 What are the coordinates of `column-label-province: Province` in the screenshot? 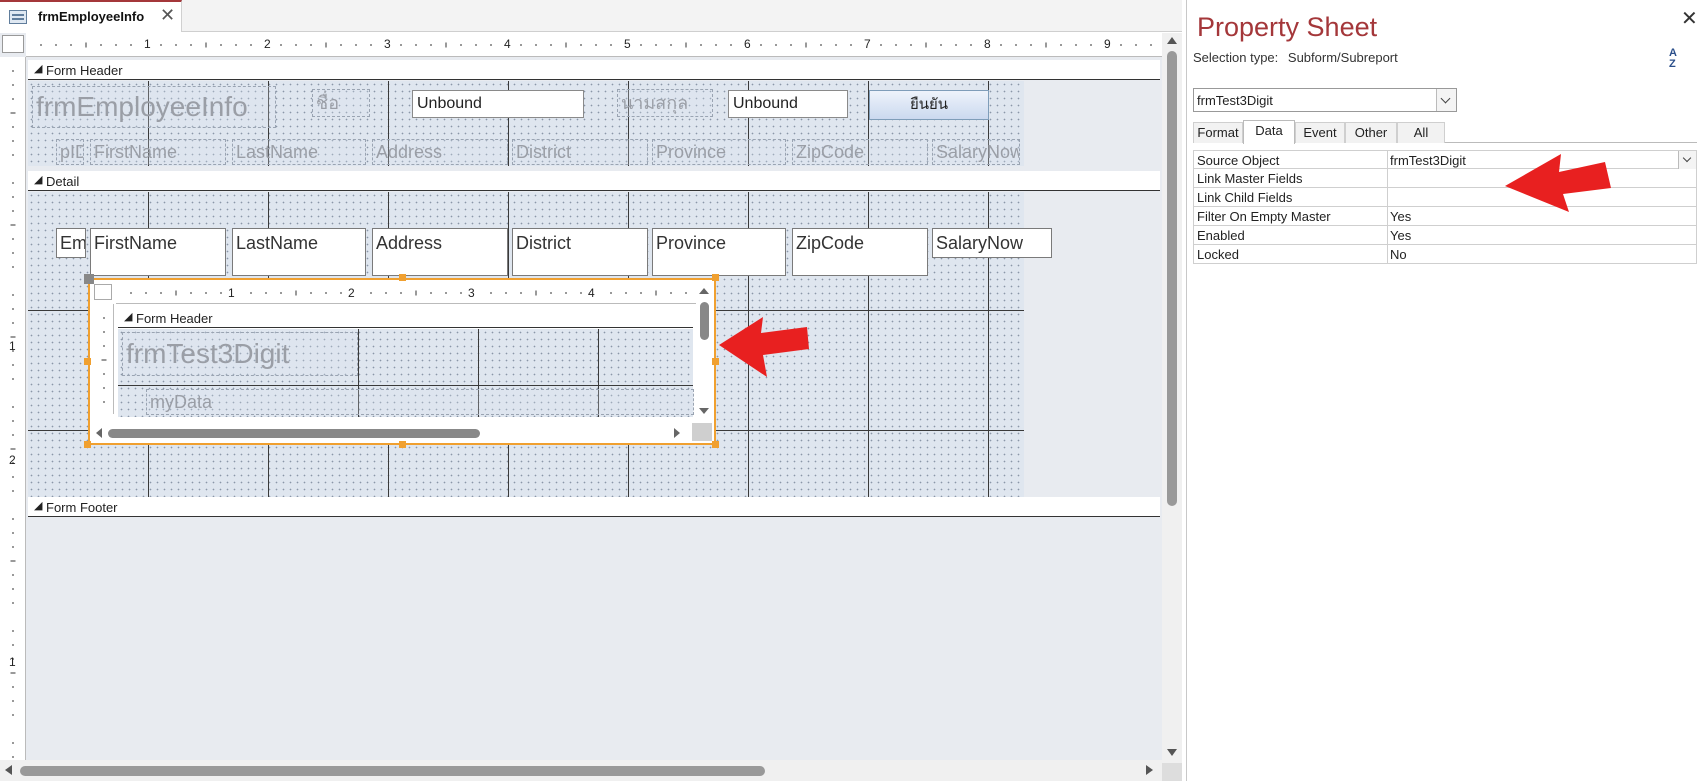 It's located at (719, 152).